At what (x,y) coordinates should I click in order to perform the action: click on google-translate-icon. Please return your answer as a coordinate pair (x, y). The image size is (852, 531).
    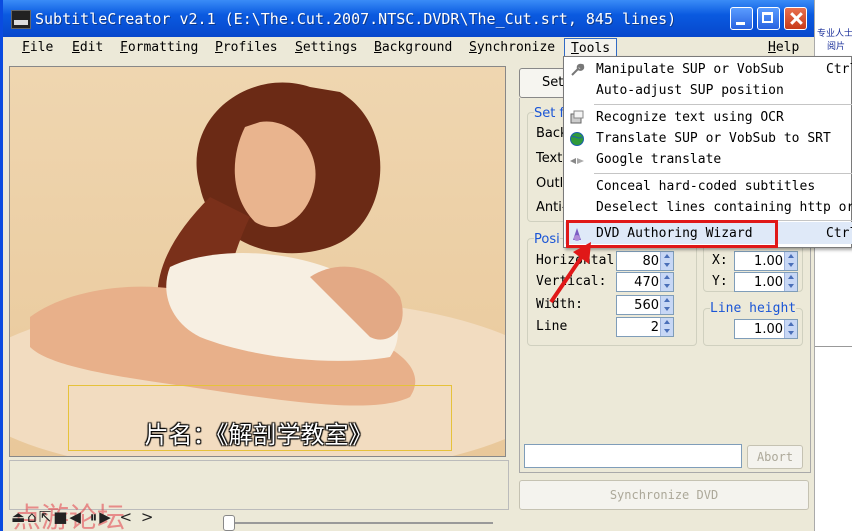
    Looking at the image, I should click on (577, 161).